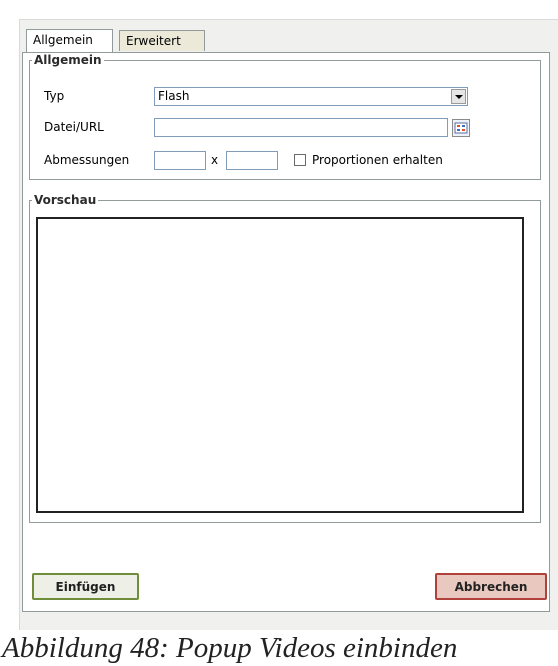 The image size is (558, 666). What do you see at coordinates (65, 200) in the screenshot?
I see `preview-legend: Vorschau` at bounding box center [65, 200].